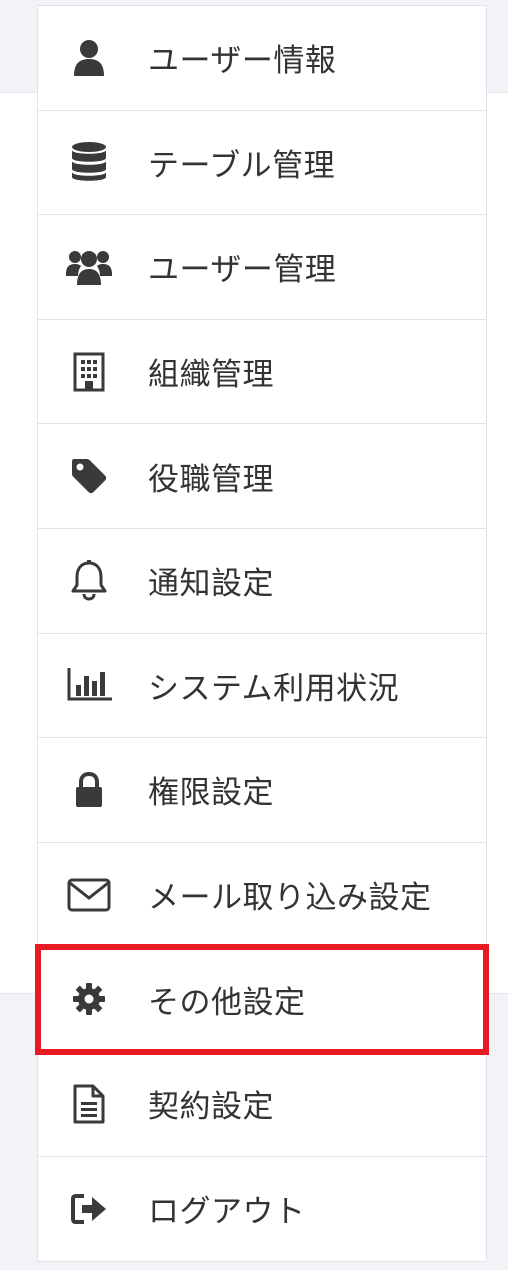  What do you see at coordinates (242, 61) in the screenshot?
I see `menu-item-label: ユーザー情報` at bounding box center [242, 61].